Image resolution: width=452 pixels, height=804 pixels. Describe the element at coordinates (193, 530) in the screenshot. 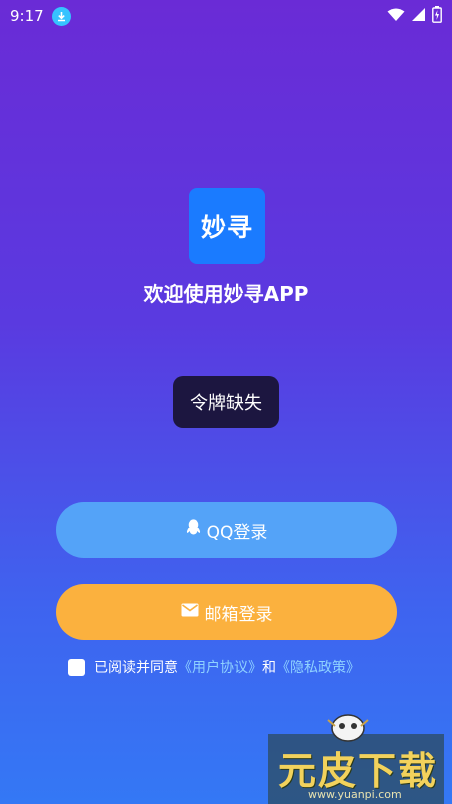

I see `qq-icon` at that location.